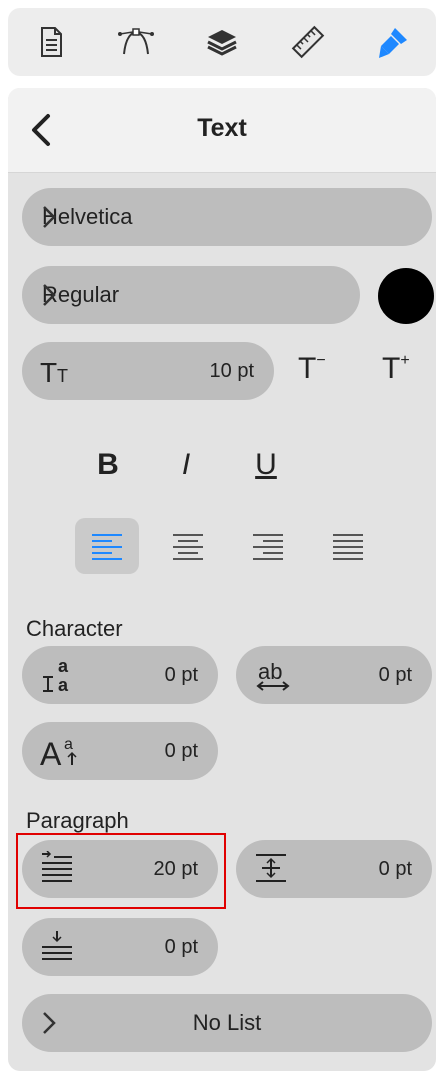  What do you see at coordinates (57, 945) in the screenshot?
I see `space-after-icon` at bounding box center [57, 945].